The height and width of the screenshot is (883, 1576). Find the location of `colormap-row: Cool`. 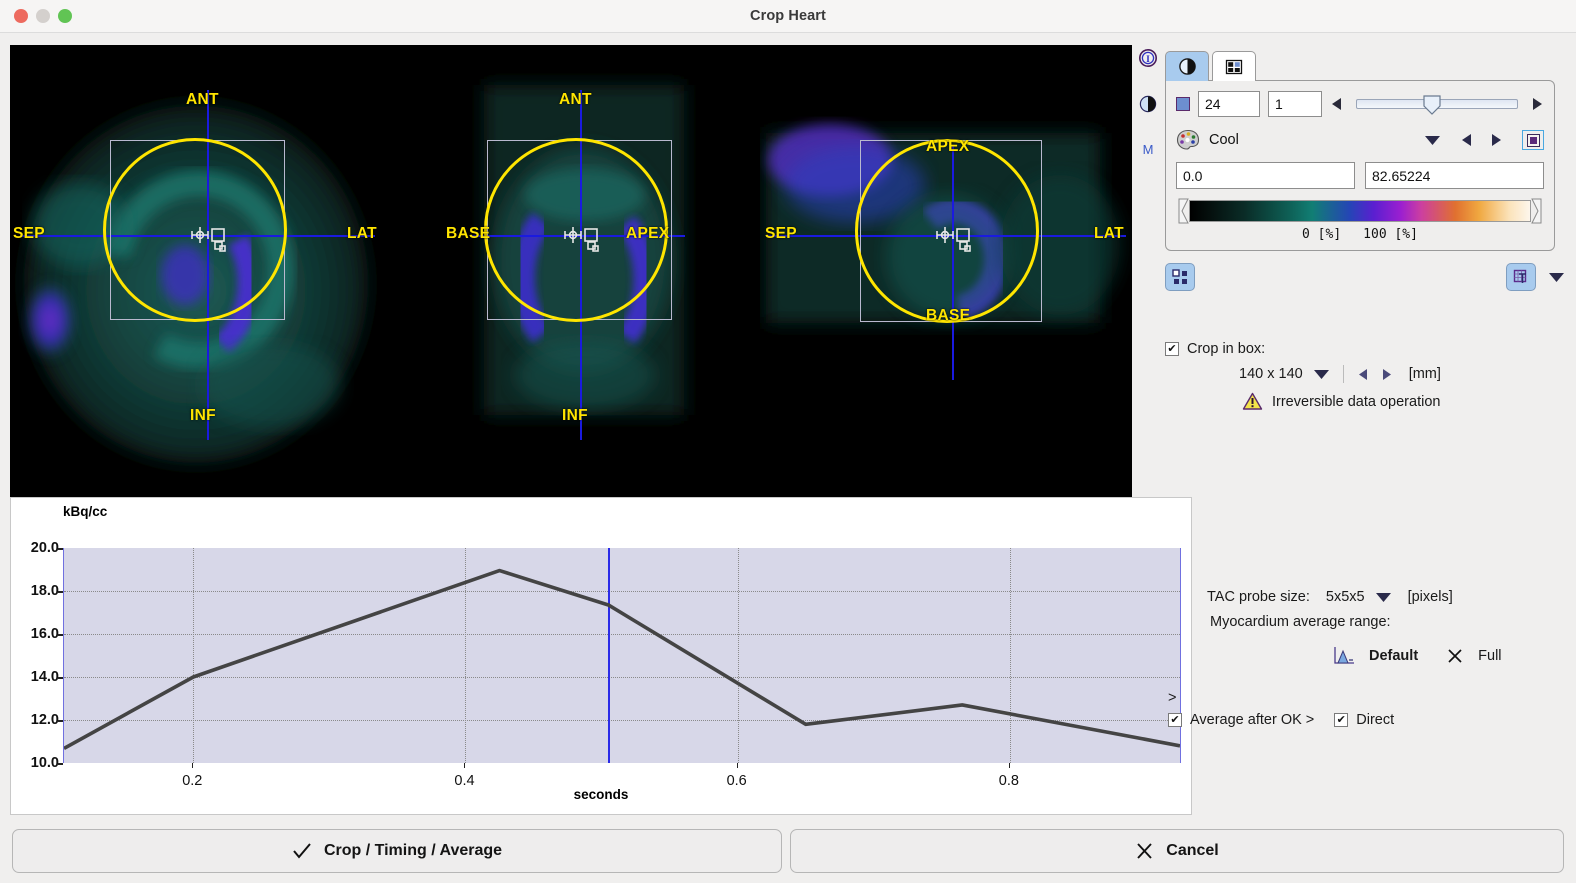

colormap-row: Cool is located at coordinates (1360, 140).